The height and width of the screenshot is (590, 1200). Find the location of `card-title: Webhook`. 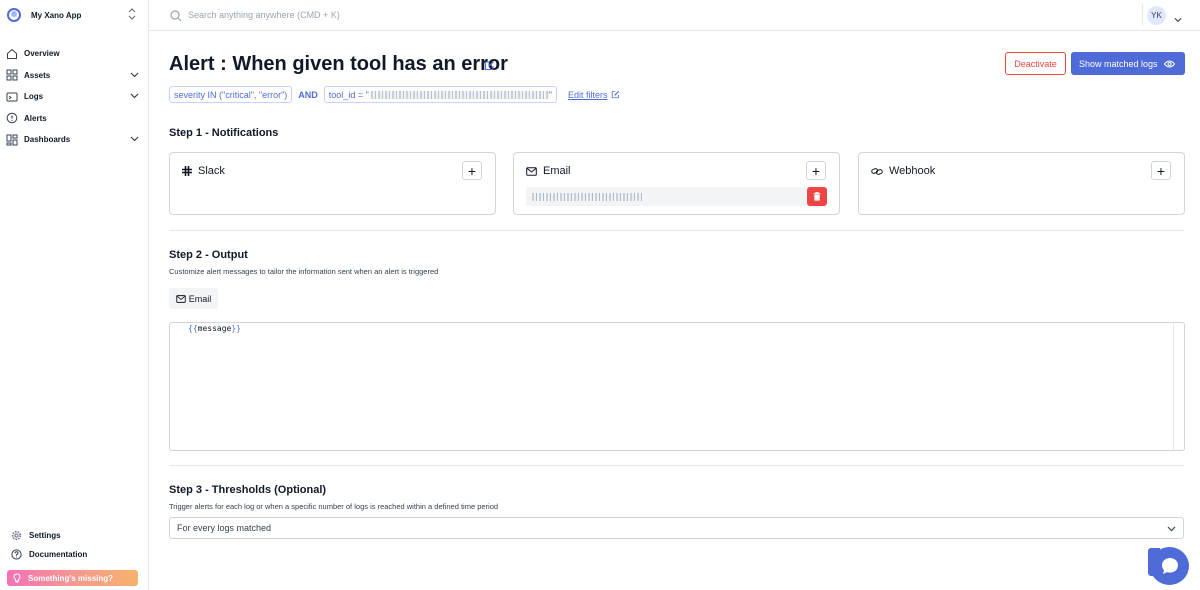

card-title: Webhook is located at coordinates (903, 171).